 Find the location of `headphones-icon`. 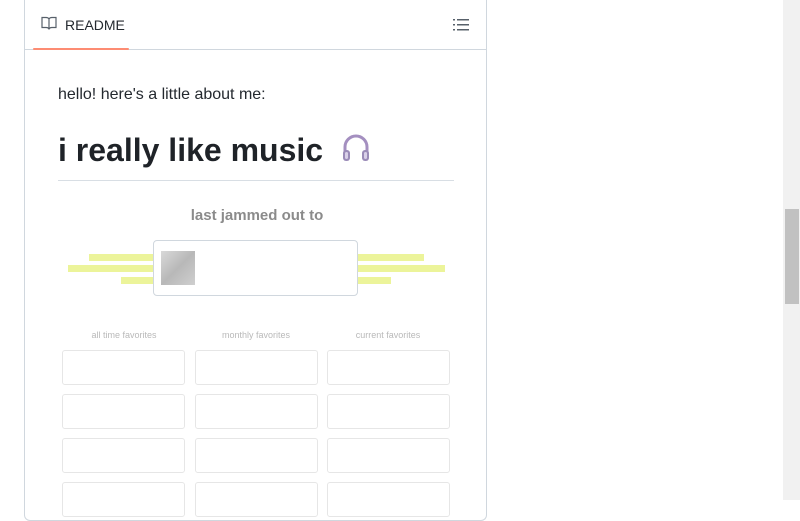

headphones-icon is located at coordinates (356, 153).